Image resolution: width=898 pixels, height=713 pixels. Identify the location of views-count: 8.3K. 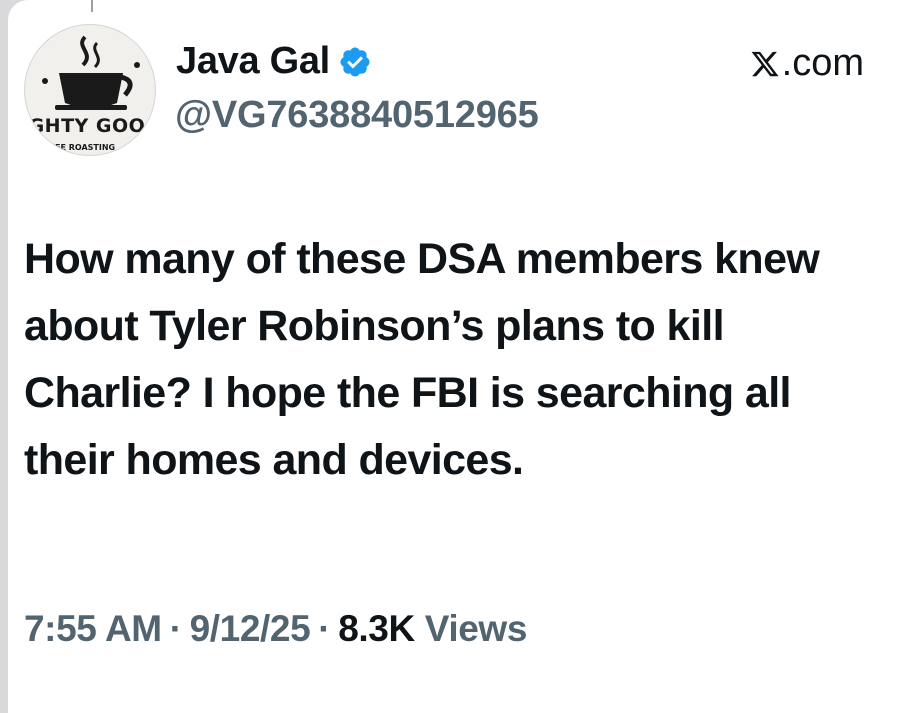
(376, 628).